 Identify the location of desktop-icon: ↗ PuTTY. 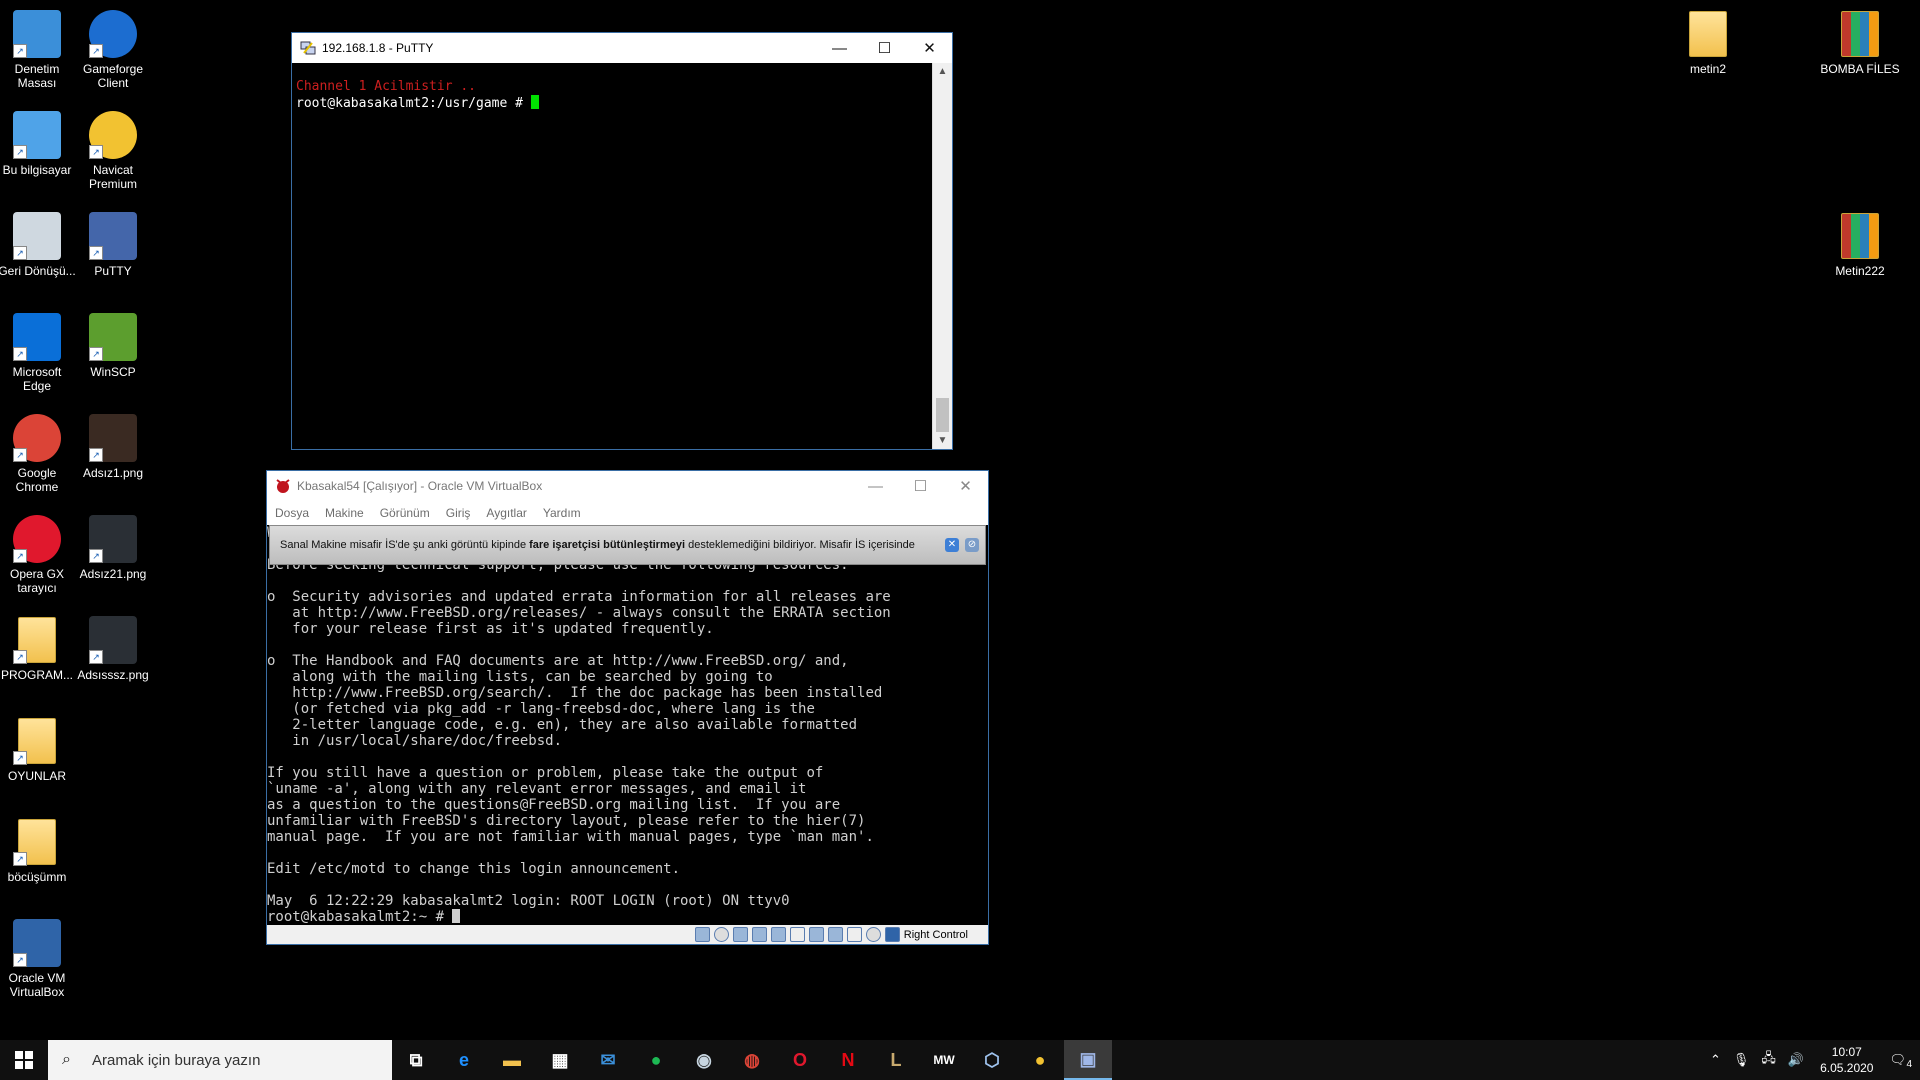
(113, 245).